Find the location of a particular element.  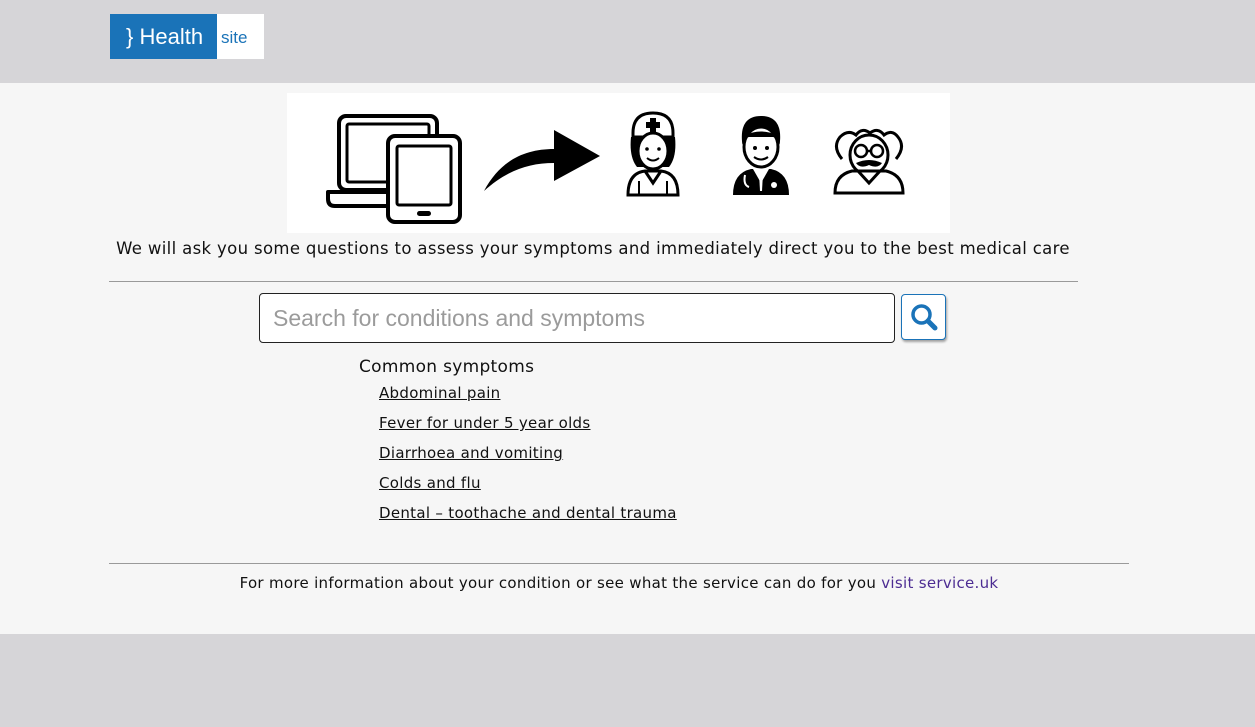

elderly-doctor-icon is located at coordinates (869, 161).